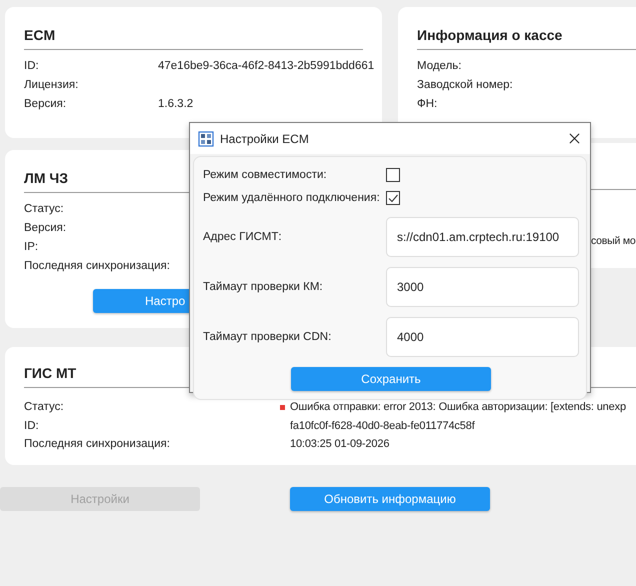  Describe the element at coordinates (265, 174) in the screenshot. I see `setting-label: Режим совместимости:` at that location.